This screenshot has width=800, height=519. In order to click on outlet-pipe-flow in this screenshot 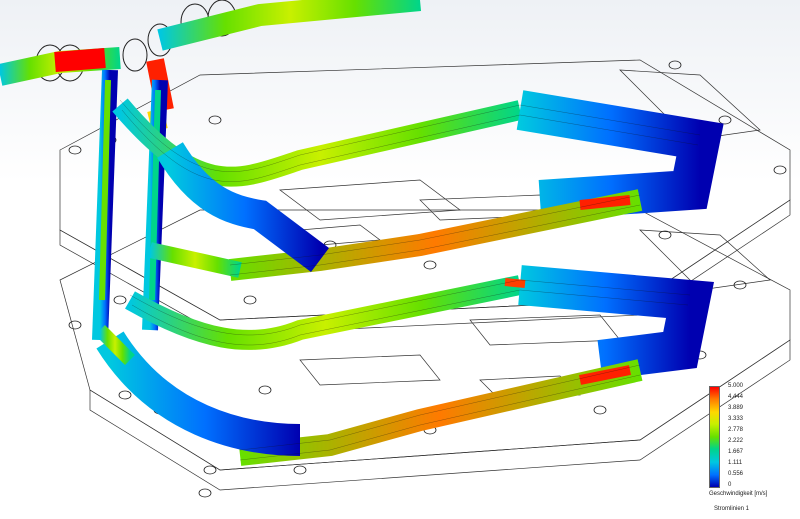, I will do `click(284, 66)`.